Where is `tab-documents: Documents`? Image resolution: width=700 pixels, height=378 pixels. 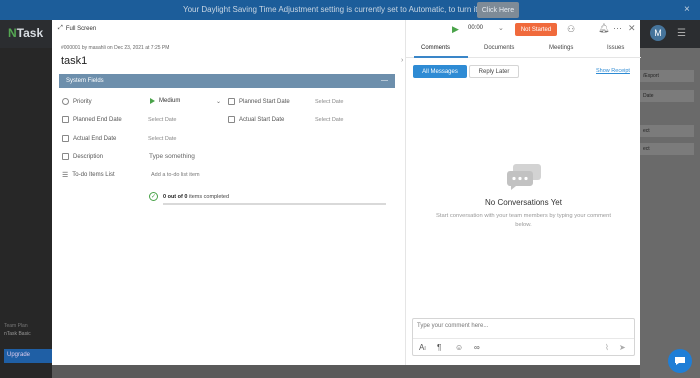
tab-documents: Documents is located at coordinates (499, 48).